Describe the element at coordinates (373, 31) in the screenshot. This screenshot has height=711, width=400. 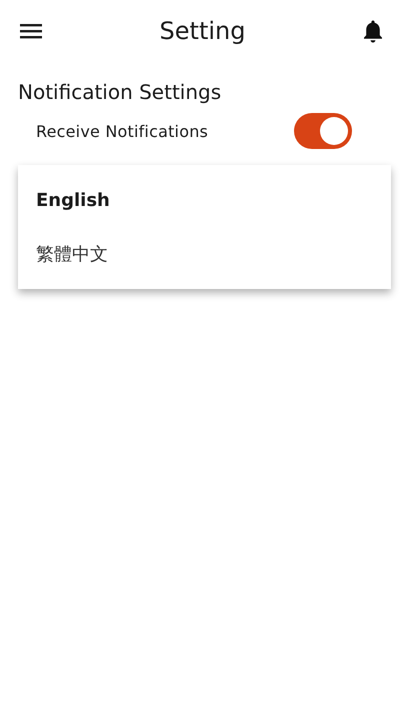
I see `bell-icon` at that location.